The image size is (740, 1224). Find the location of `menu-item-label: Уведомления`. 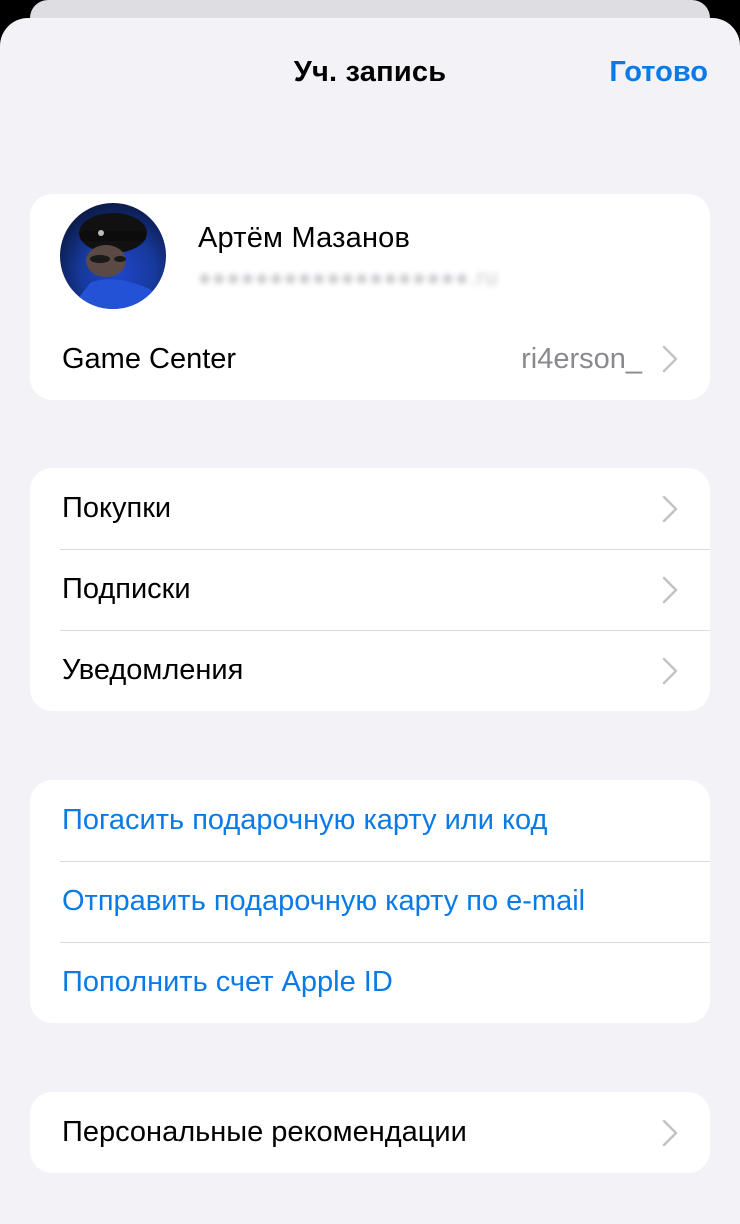

menu-item-label: Уведомления is located at coordinates (153, 670).